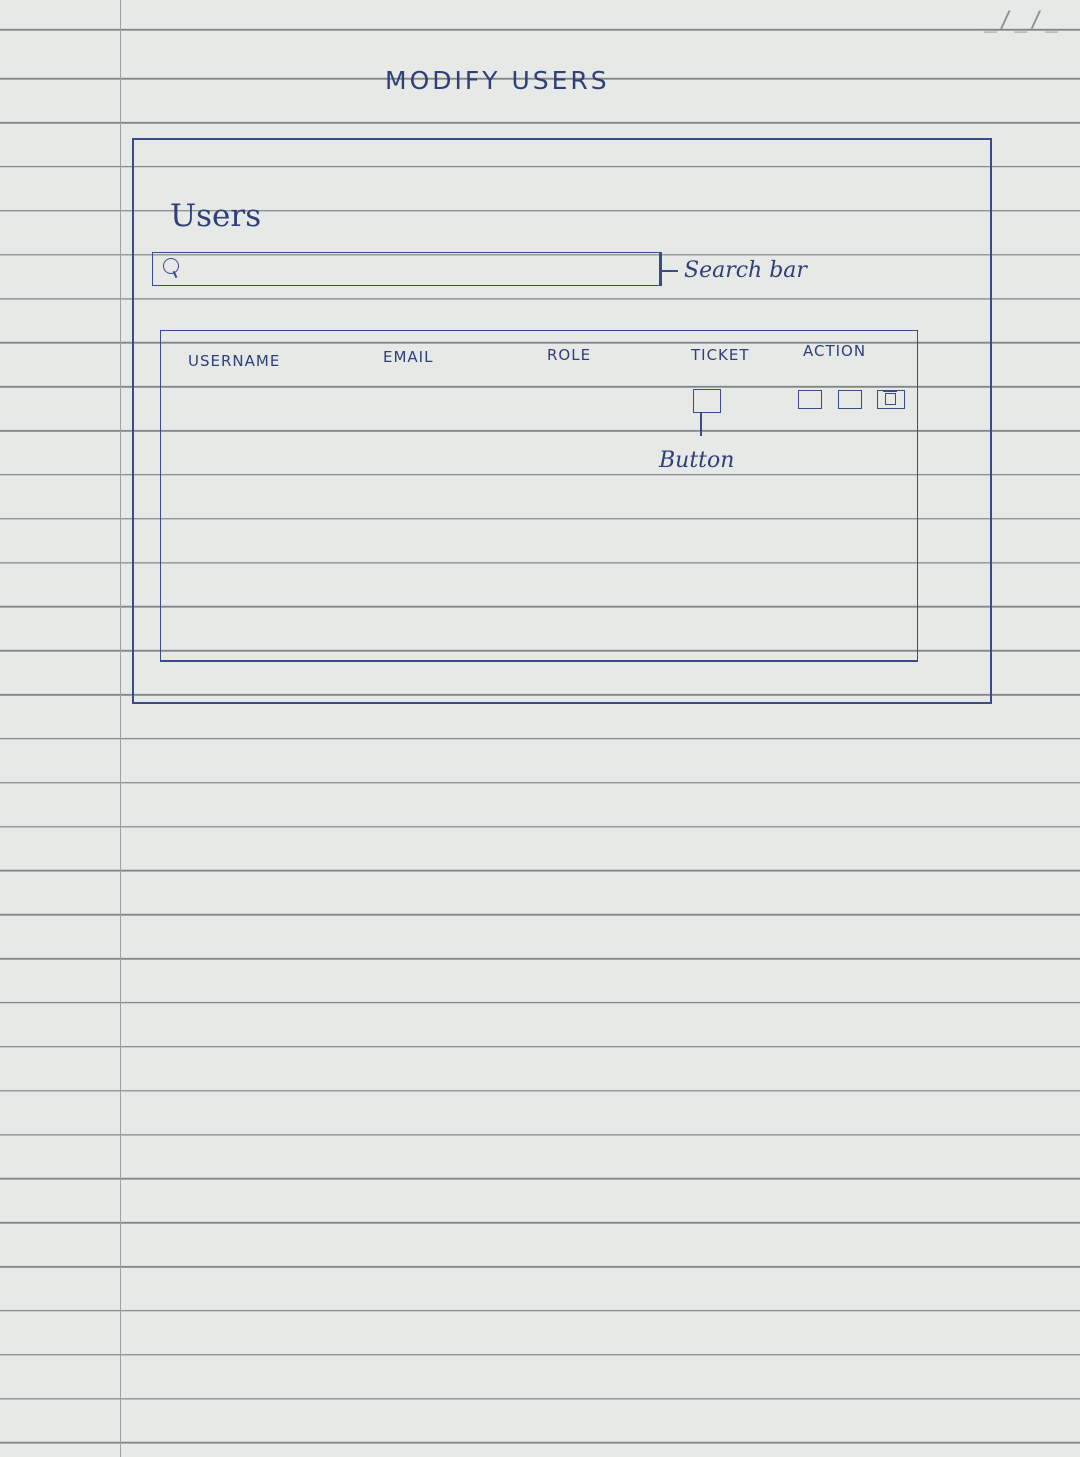 The height and width of the screenshot is (1457, 1080). I want to click on search-callout-line, so click(669, 271).